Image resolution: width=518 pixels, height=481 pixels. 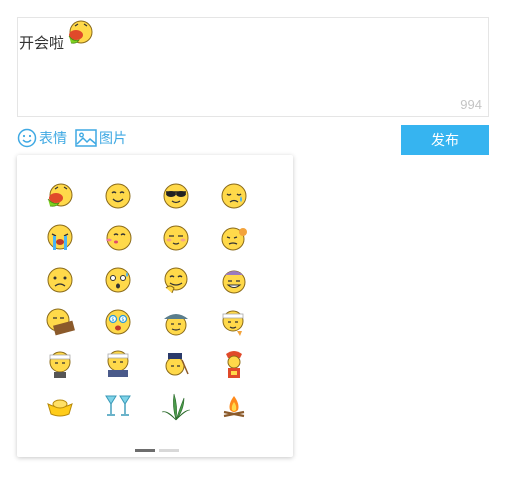 What do you see at coordinates (27, 138) in the screenshot?
I see `smiley-icon` at bounding box center [27, 138].